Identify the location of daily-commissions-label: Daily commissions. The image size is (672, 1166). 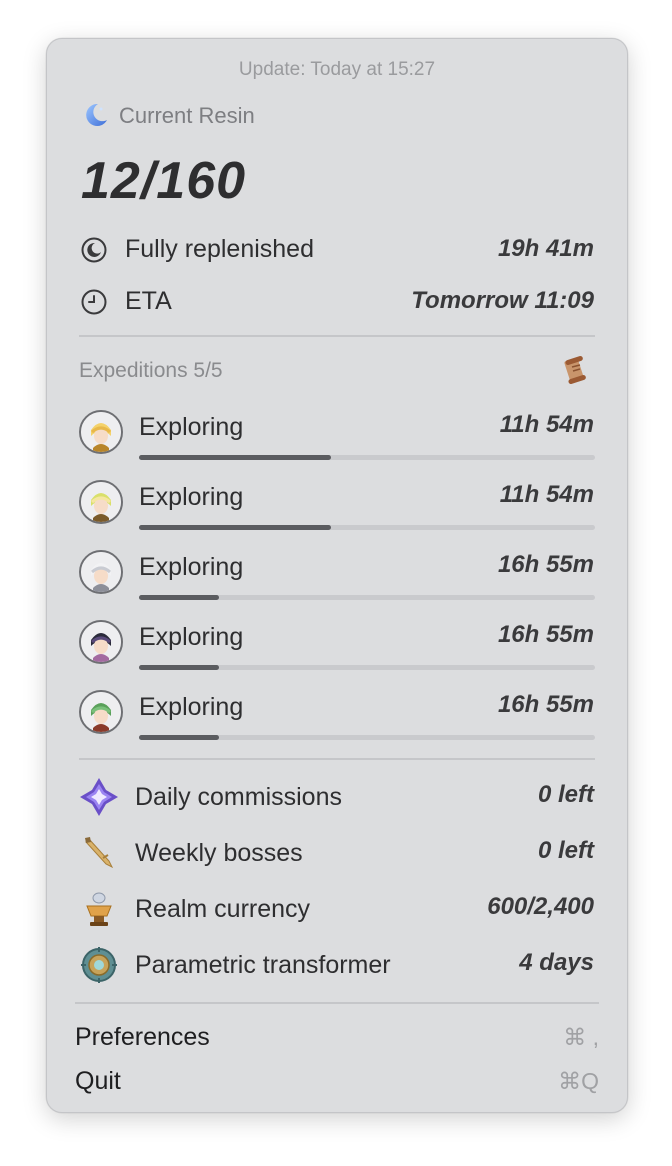
(238, 797).